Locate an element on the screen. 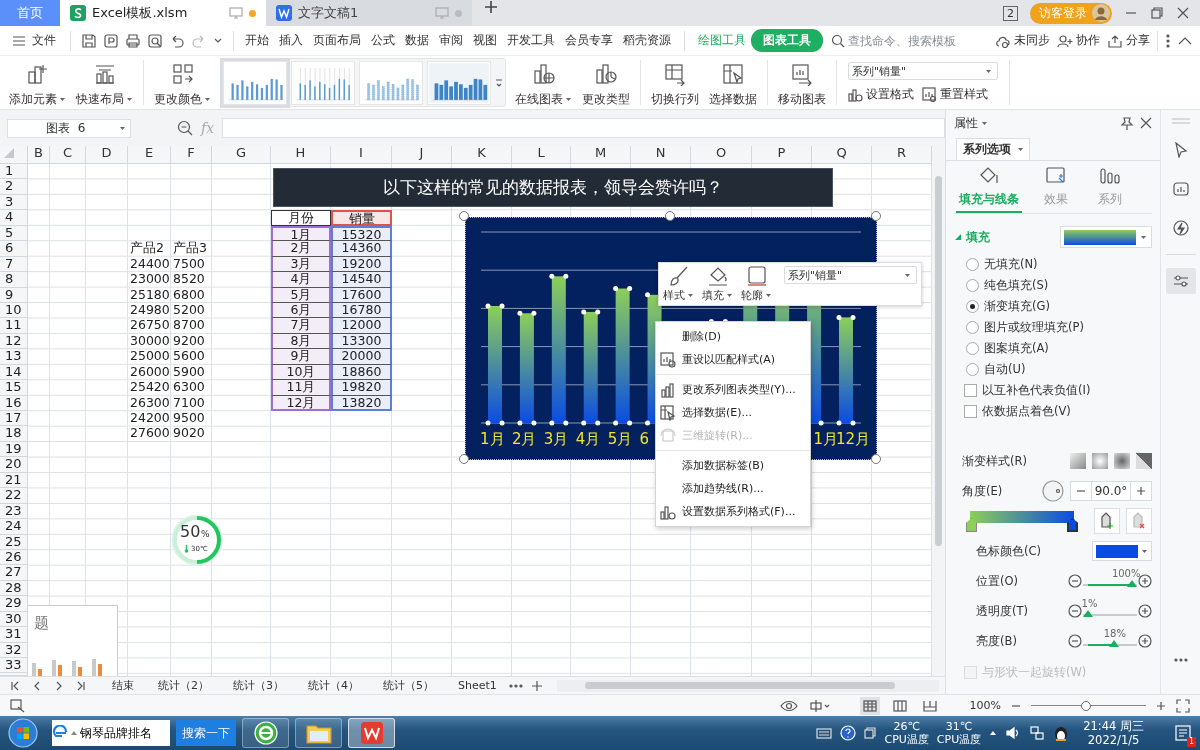 Image resolution: width=1200 pixels, height=750 pixels. row-header: 31 is located at coordinates (14, 635).